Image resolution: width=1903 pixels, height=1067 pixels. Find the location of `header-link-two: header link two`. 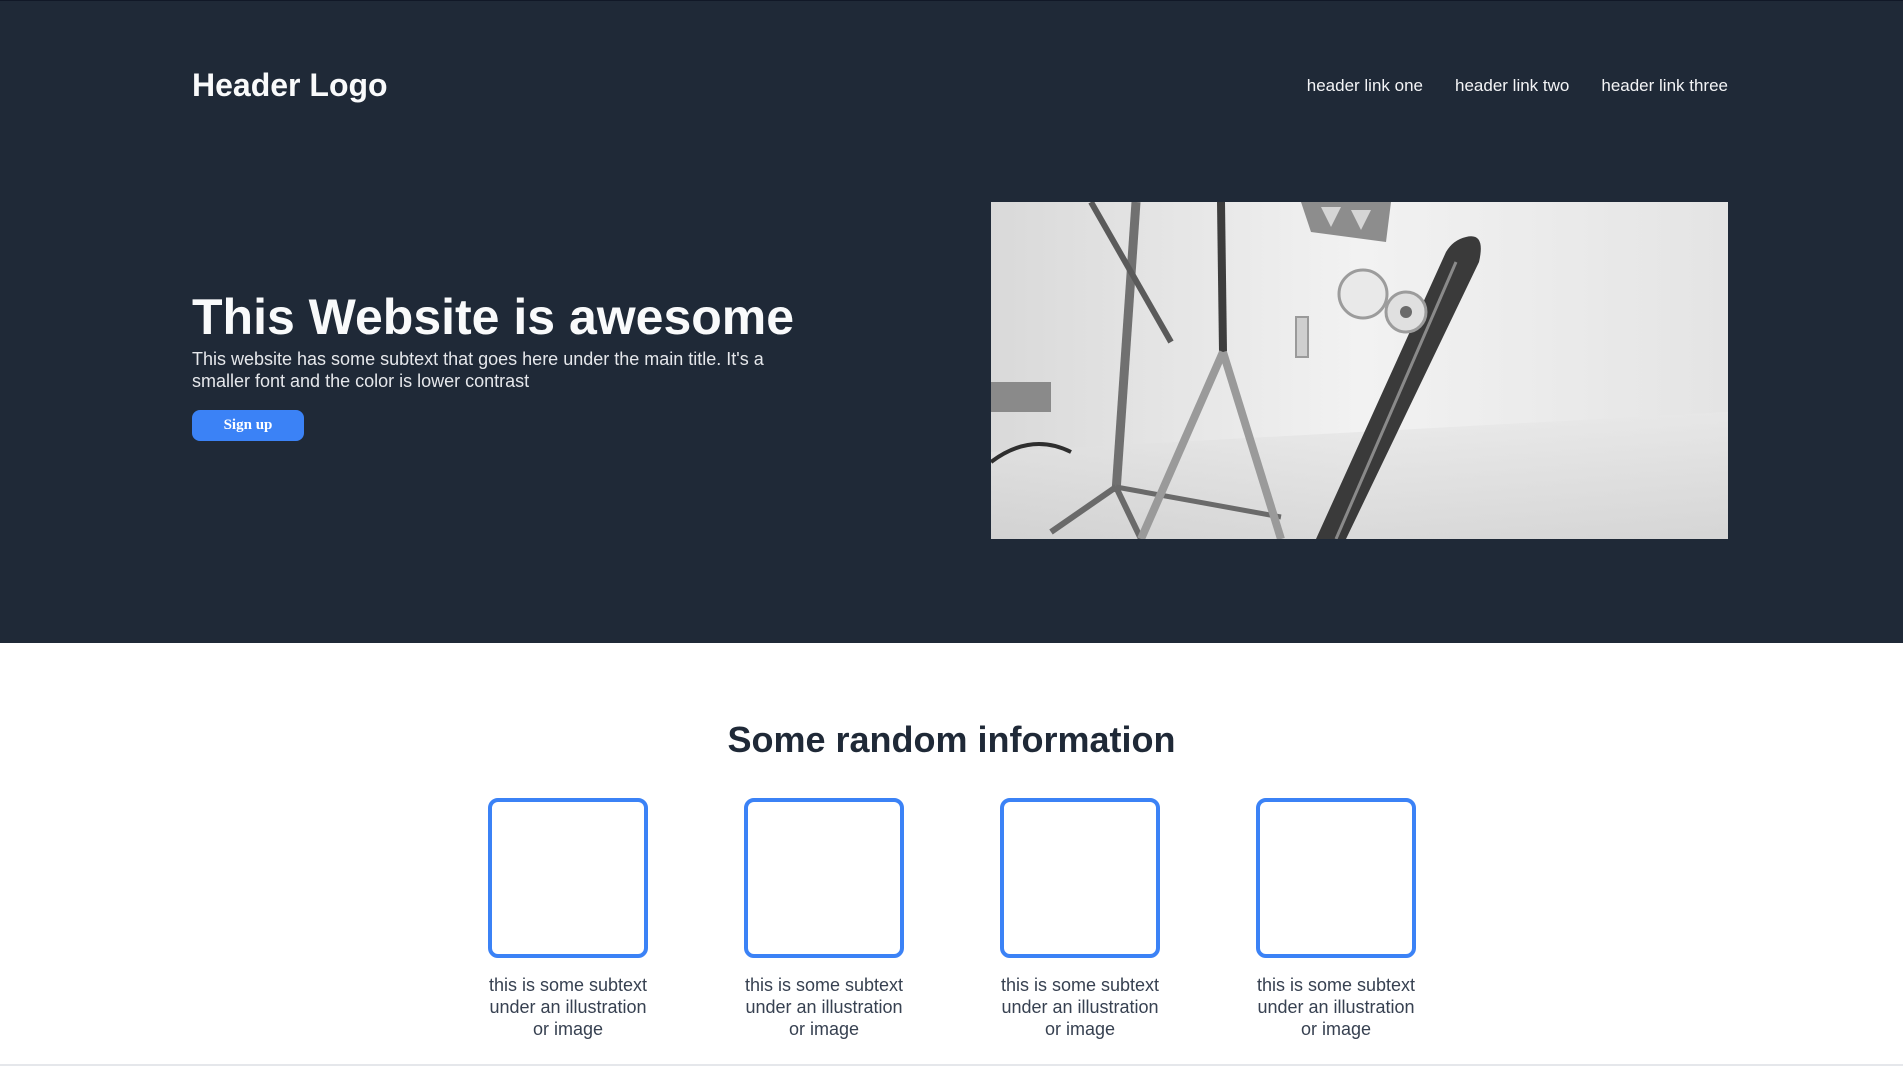

header-link-two: header link two is located at coordinates (1512, 86).